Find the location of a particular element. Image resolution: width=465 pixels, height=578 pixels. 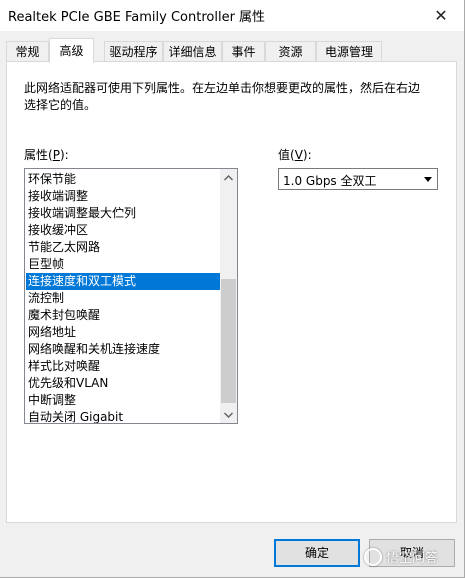

title-bar: Realtek PCIe GBE Family Controller 属性 ✕ is located at coordinates (232, 15).